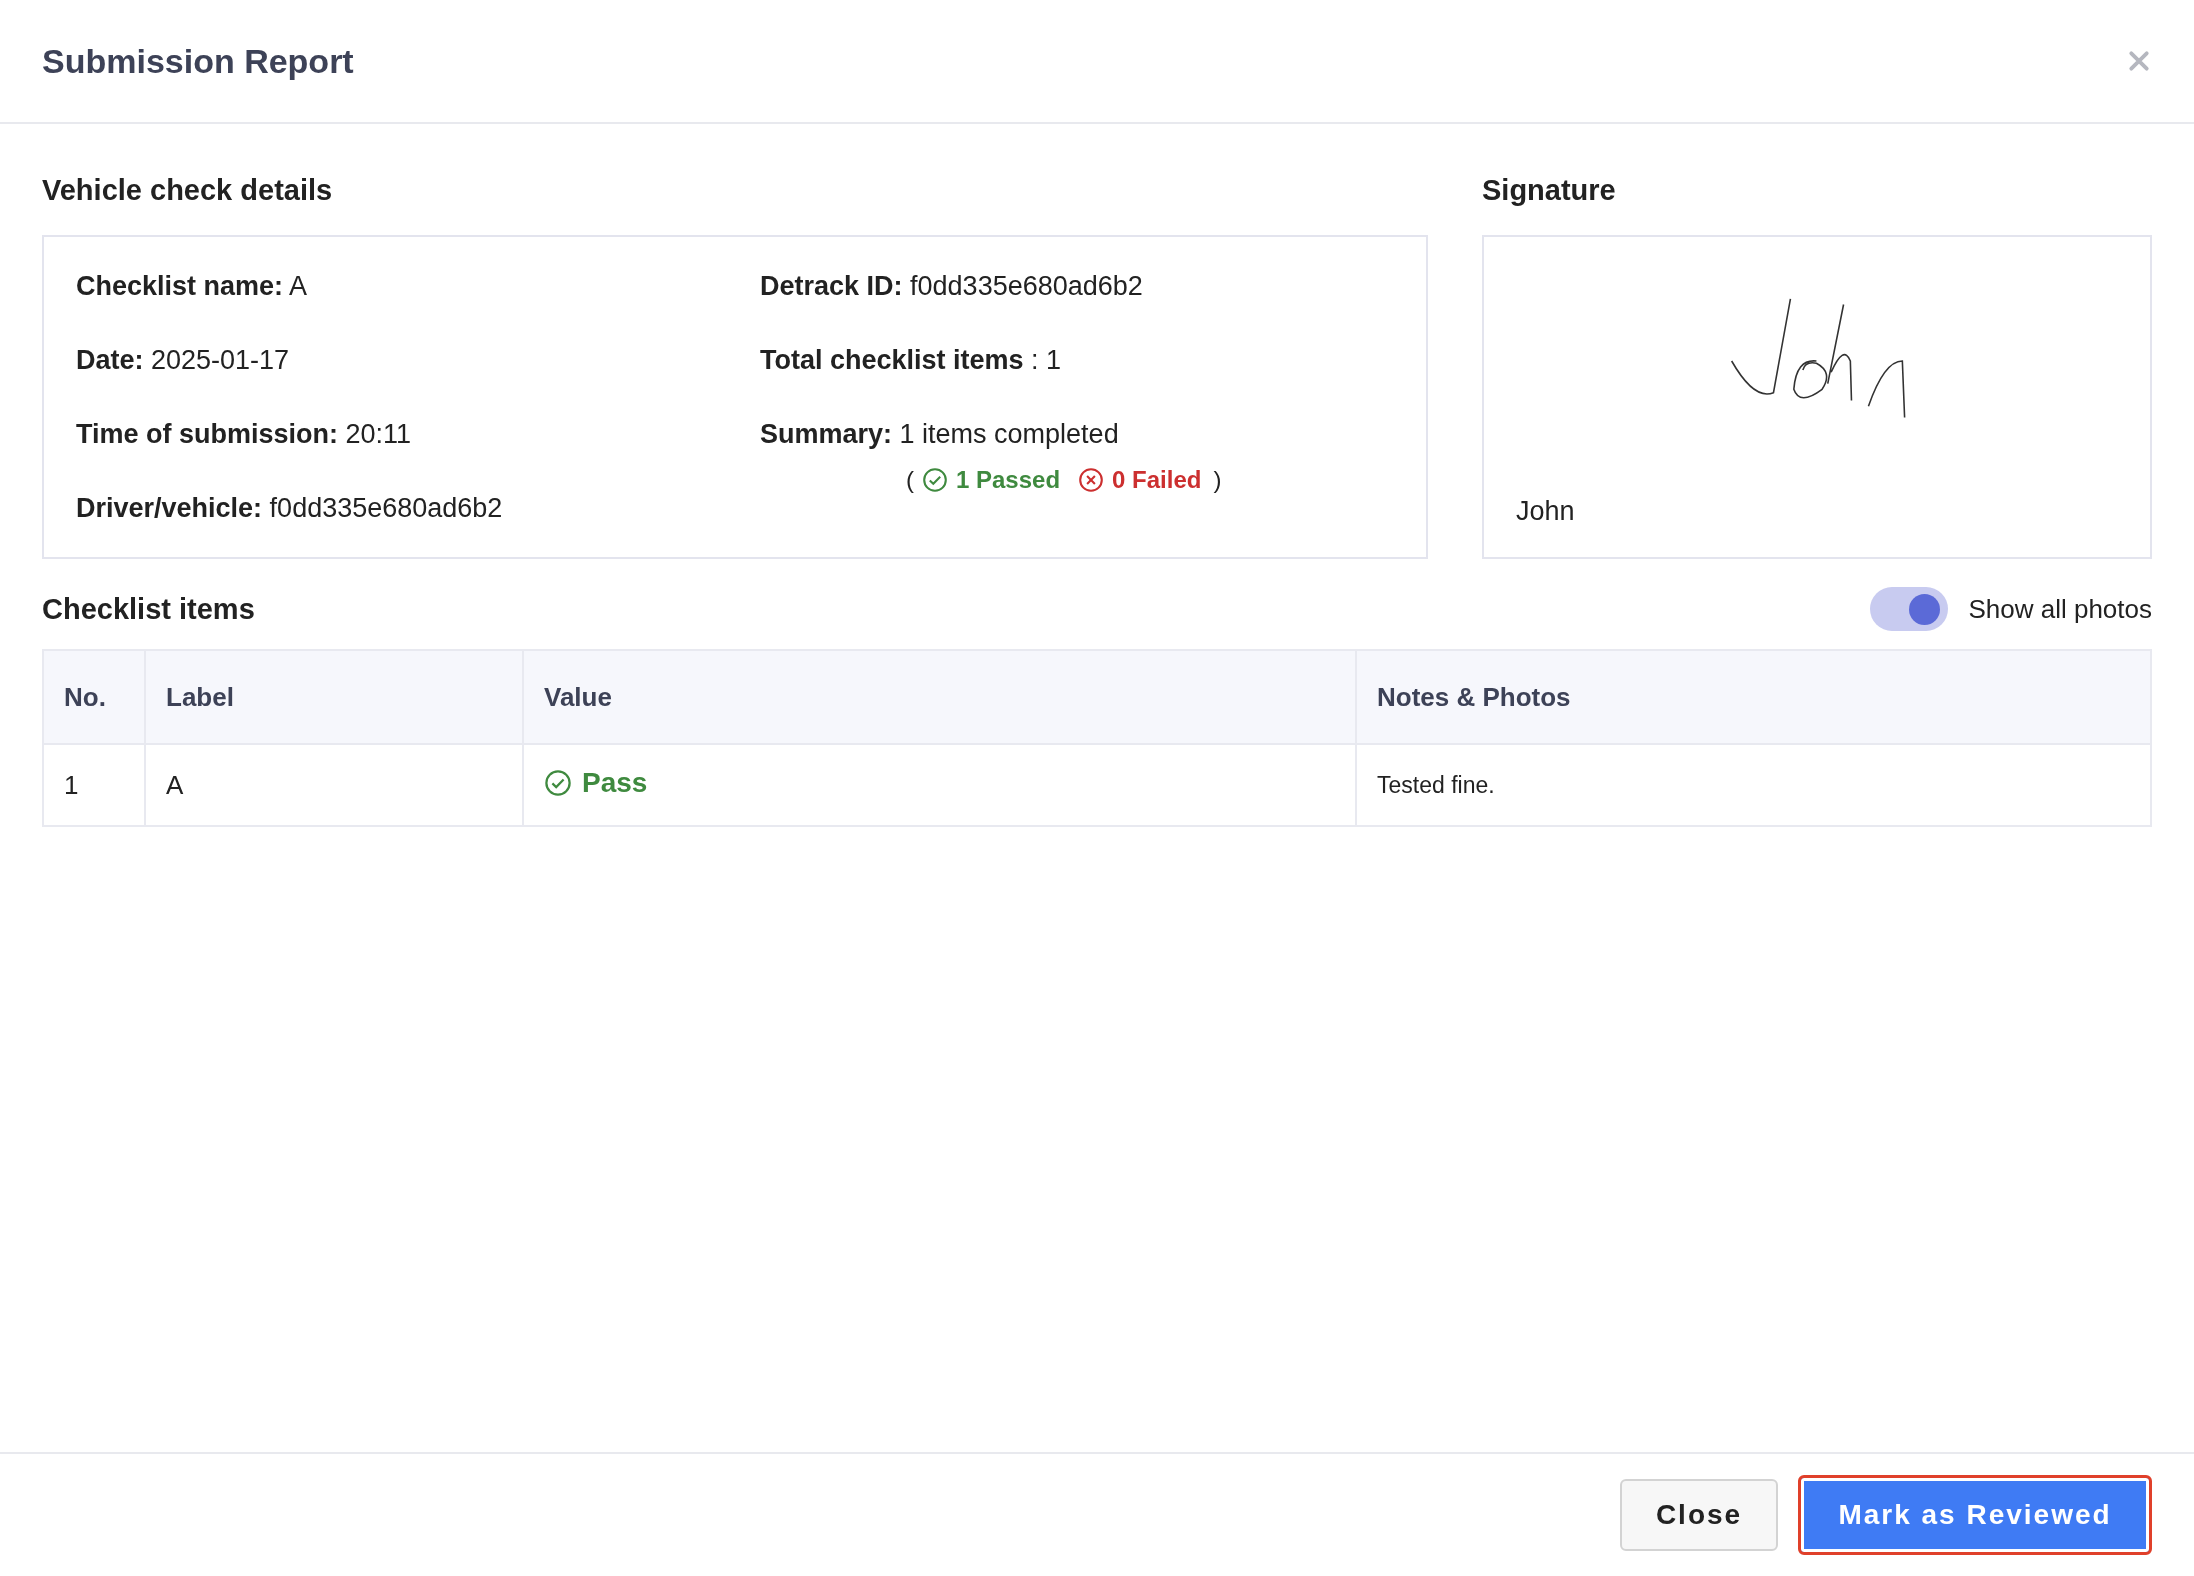 This screenshot has height=1576, width=2194. What do you see at coordinates (94, 785) in the screenshot?
I see `table-cell: 1` at bounding box center [94, 785].